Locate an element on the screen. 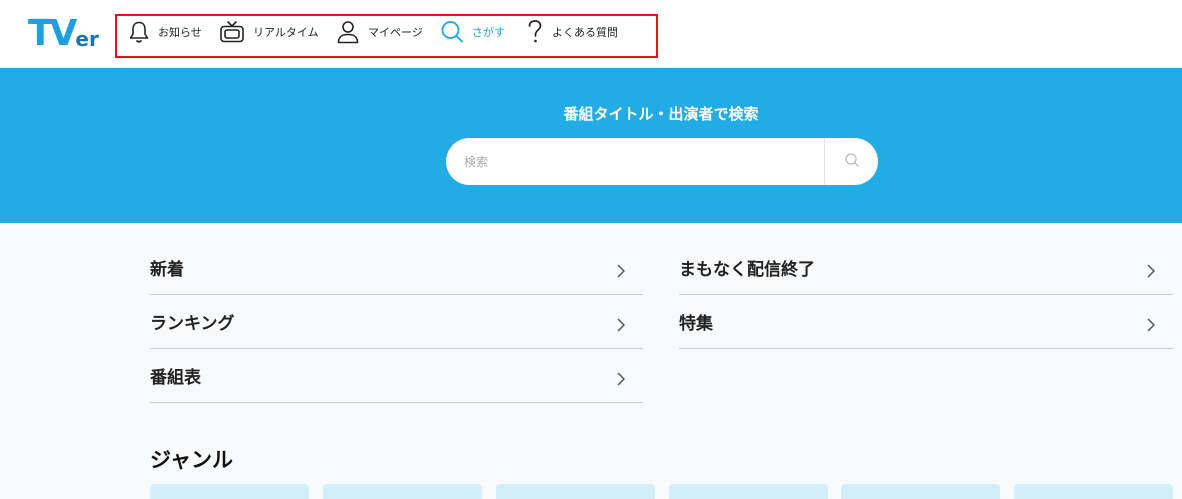 The height and width of the screenshot is (499, 1182). search-box is located at coordinates (662, 161).